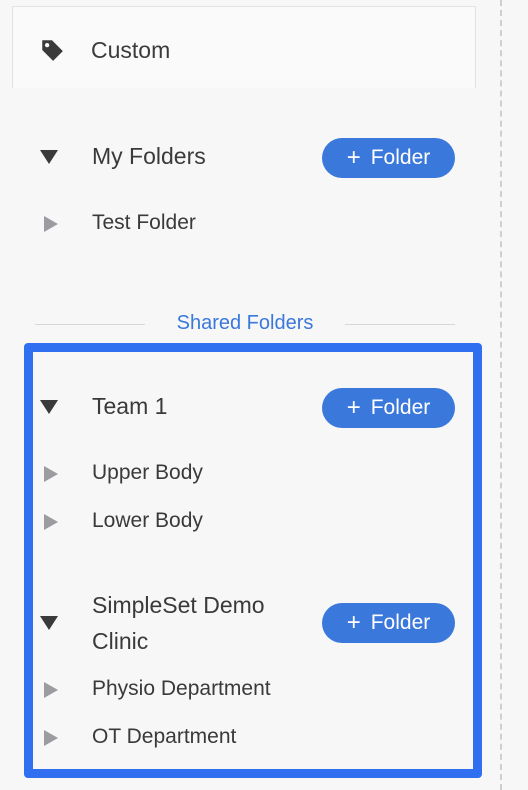 This screenshot has height=790, width=528. I want to click on clinic-title-line2: Clinic, so click(120, 641).